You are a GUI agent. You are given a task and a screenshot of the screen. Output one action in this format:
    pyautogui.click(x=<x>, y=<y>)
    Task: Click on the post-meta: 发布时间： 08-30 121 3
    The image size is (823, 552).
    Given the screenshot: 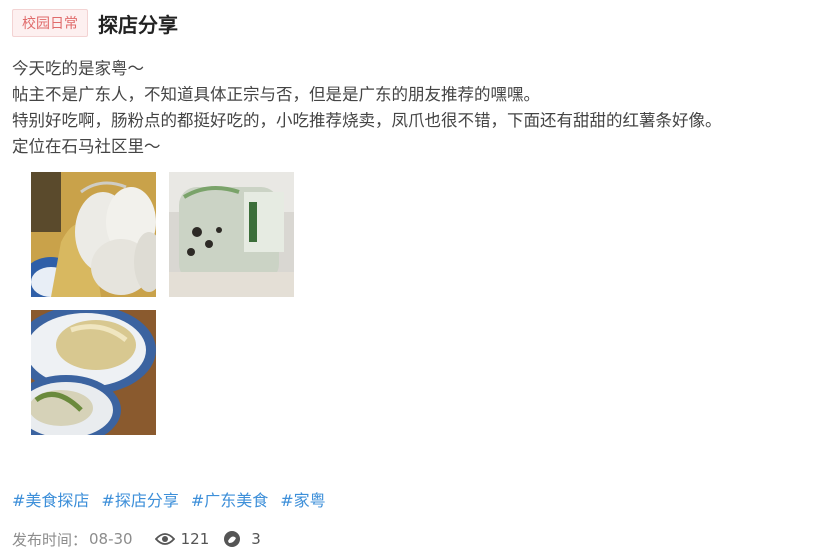 What is the action you would take?
    pyautogui.click(x=414, y=539)
    